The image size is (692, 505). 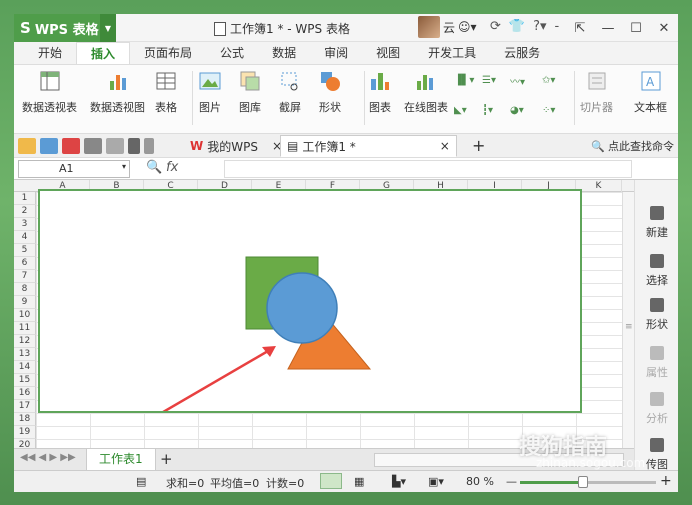 I want to click on row-header: 3, so click(x=25, y=224).